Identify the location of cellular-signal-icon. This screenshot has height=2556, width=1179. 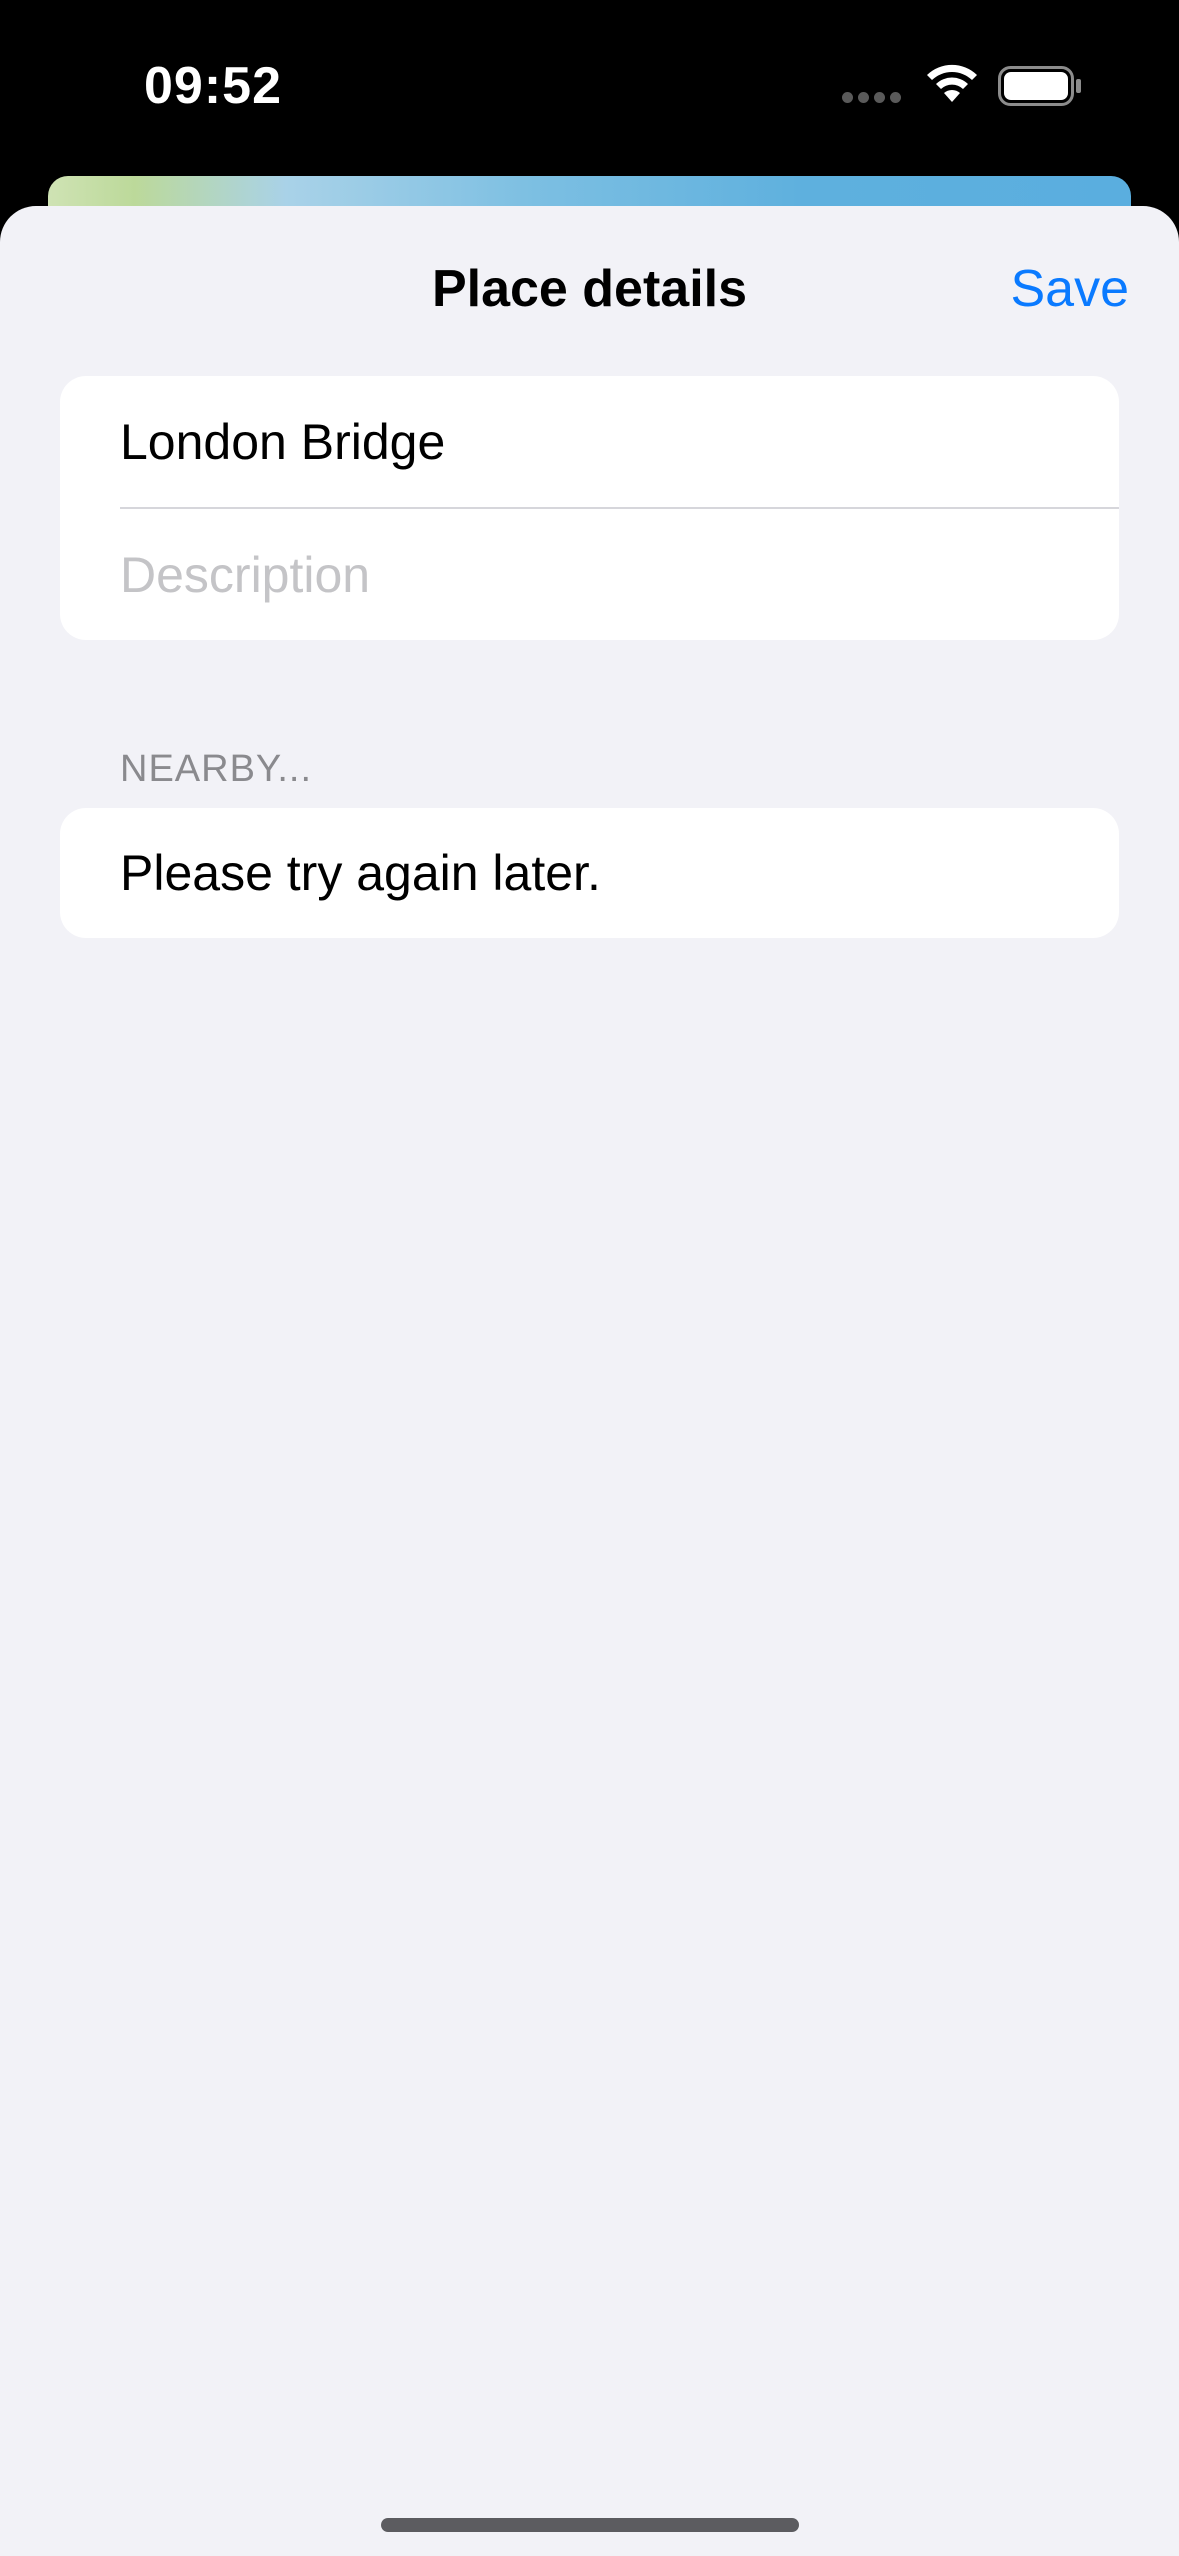
(872, 98).